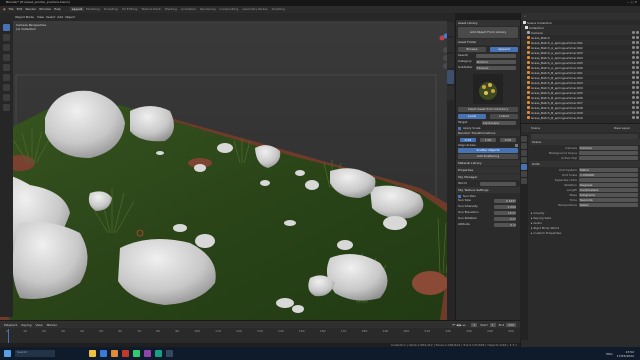 This screenshot has height=360, width=640. I want to click on move-icon, so click(6, 47).